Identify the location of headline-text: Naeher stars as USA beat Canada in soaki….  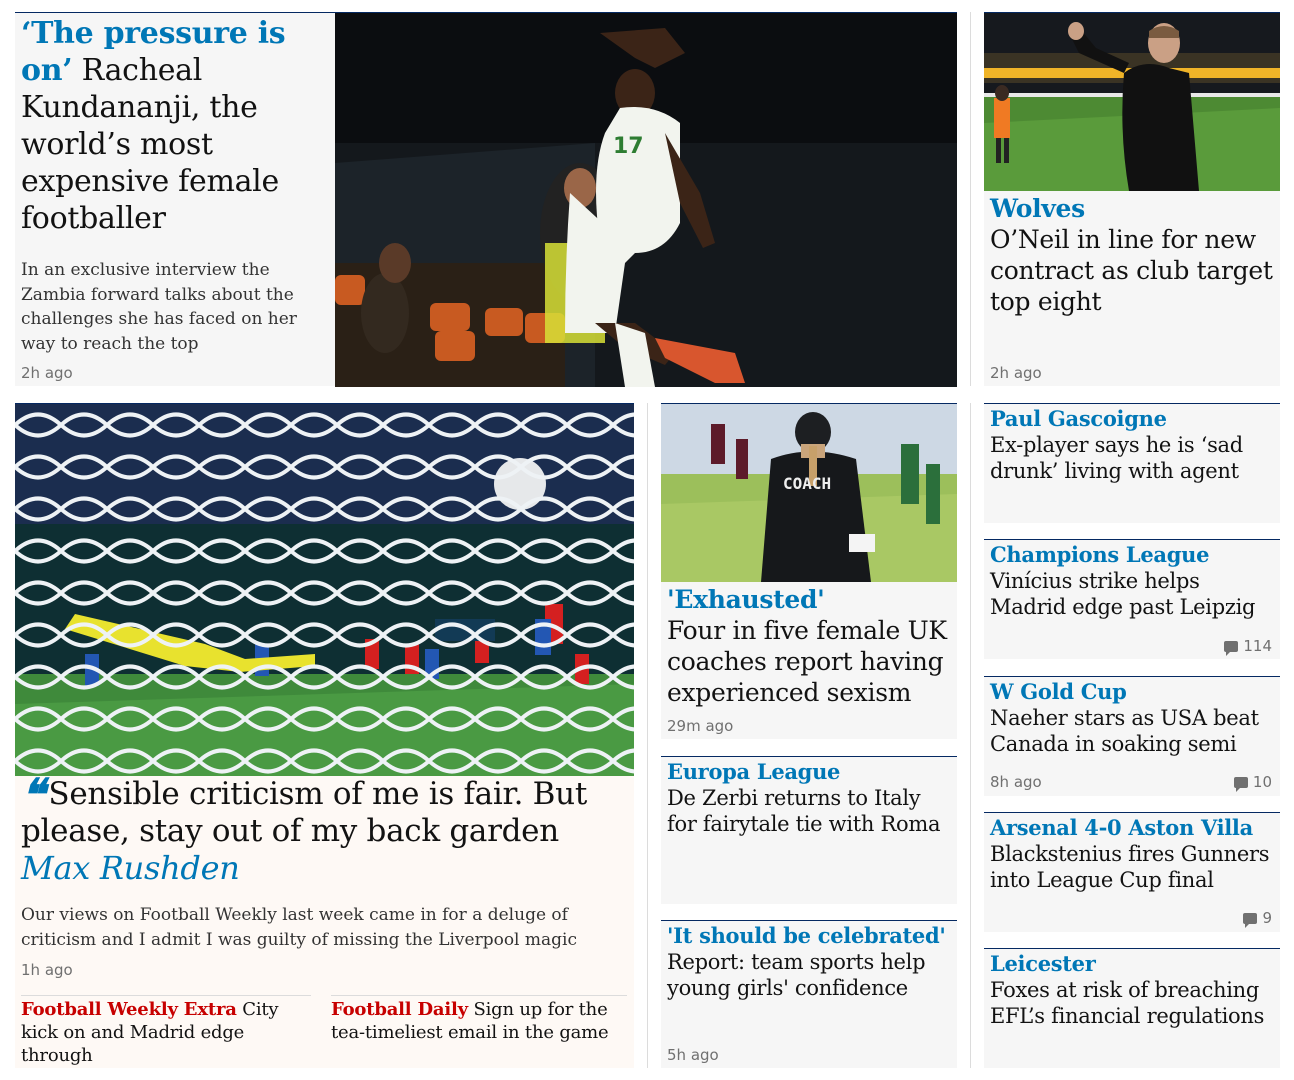
(1124, 731).